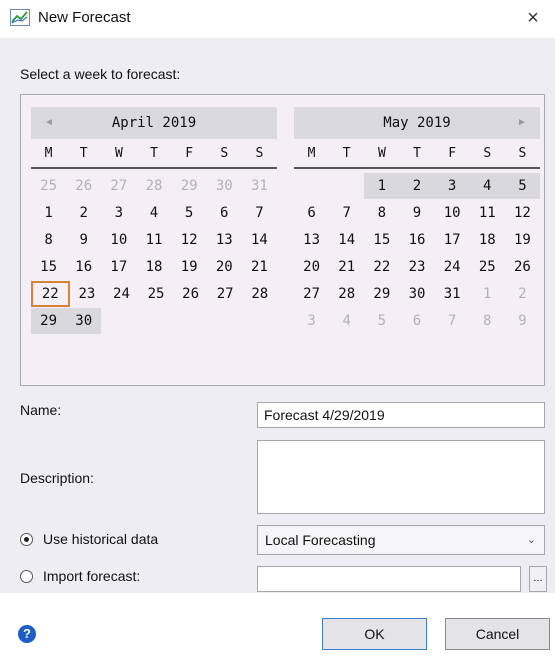 Image resolution: width=555 pixels, height=663 pixels. I want to click on import-forecast-option: Import forecast:, so click(80, 576).